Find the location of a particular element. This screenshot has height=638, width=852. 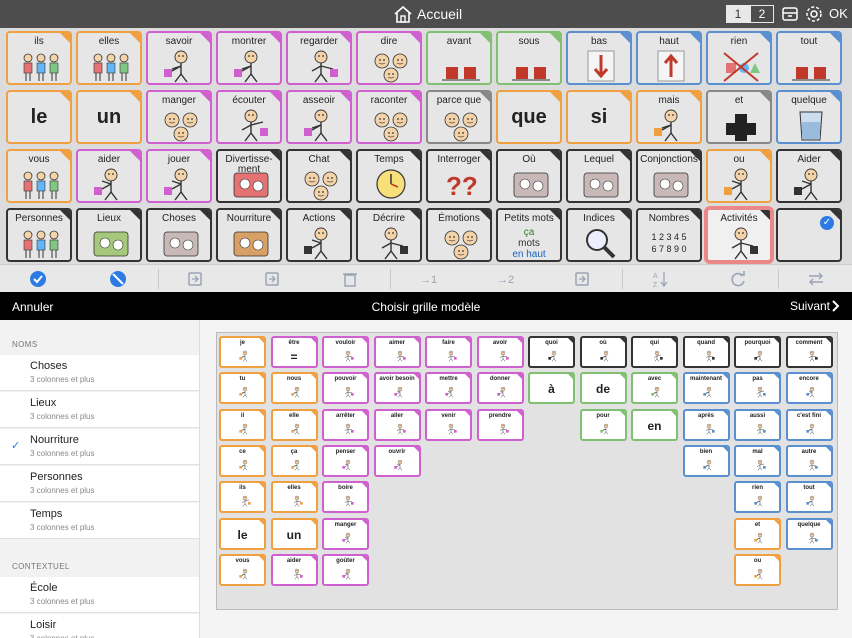

person-icon-ce is located at coordinates (243, 465).